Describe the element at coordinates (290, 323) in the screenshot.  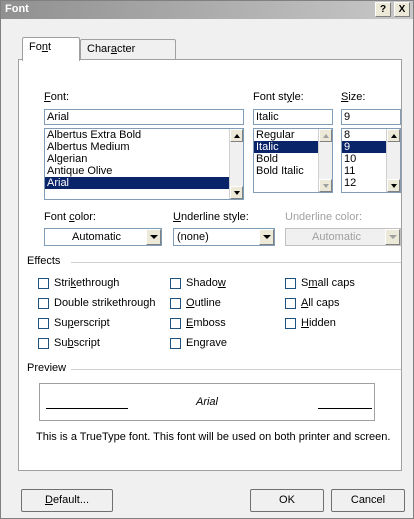
I see `hidden-checkbox` at that location.